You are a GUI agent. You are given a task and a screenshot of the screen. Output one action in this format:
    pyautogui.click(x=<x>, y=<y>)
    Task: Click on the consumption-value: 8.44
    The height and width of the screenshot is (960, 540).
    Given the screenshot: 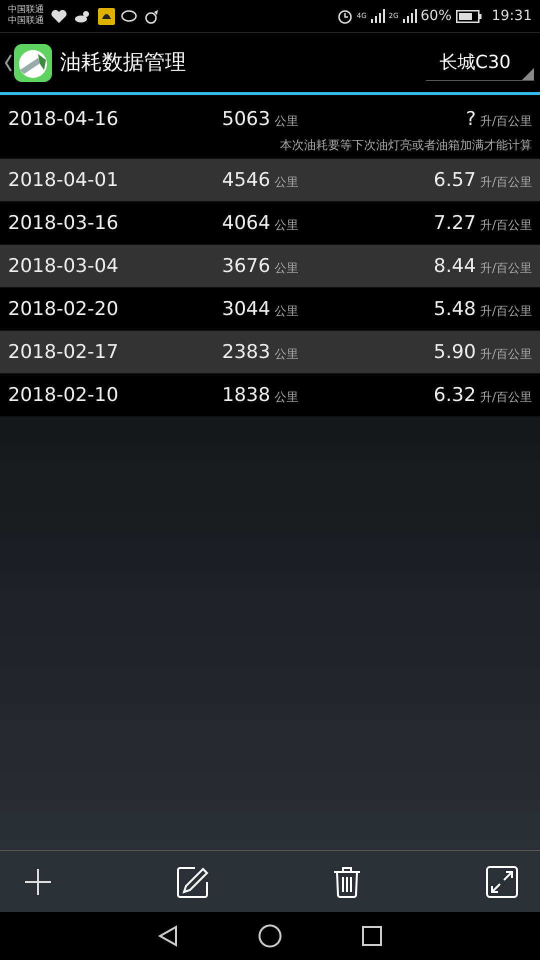 What is the action you would take?
    pyautogui.click(x=455, y=266)
    